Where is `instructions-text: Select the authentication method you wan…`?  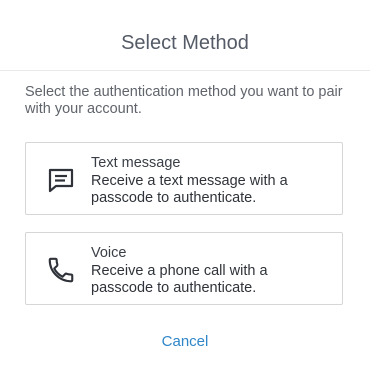
instructions-text: Select the authentication method you wan… is located at coordinates (184, 100).